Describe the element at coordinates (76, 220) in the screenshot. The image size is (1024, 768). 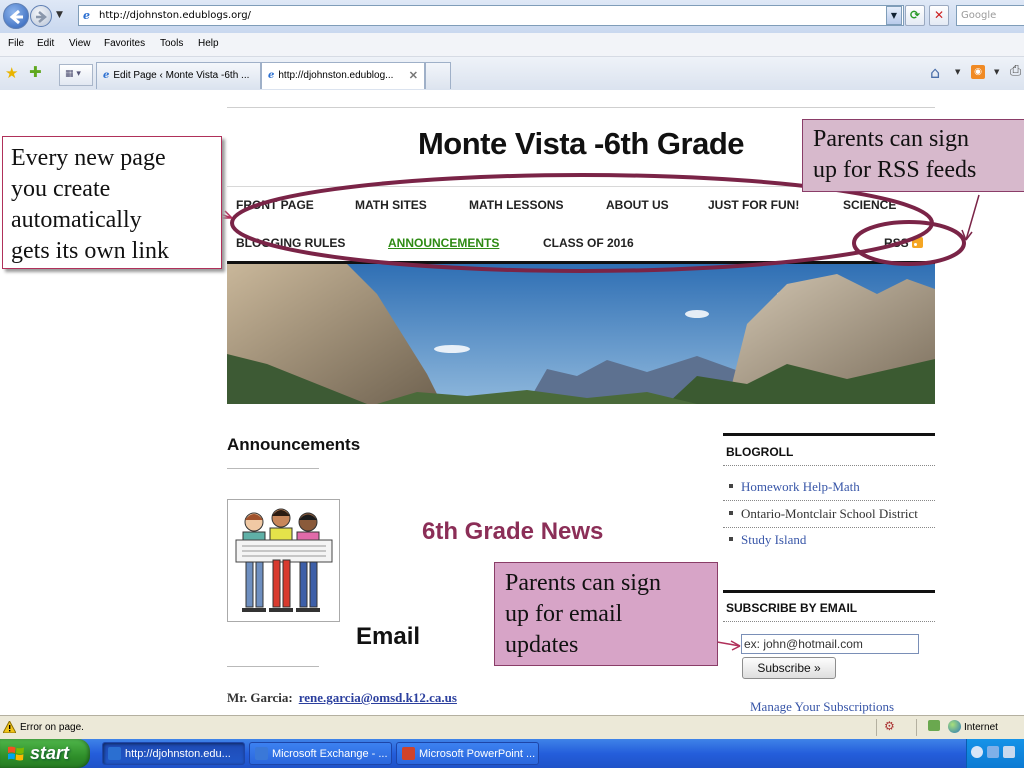
I see `callout-line: automatically` at that location.